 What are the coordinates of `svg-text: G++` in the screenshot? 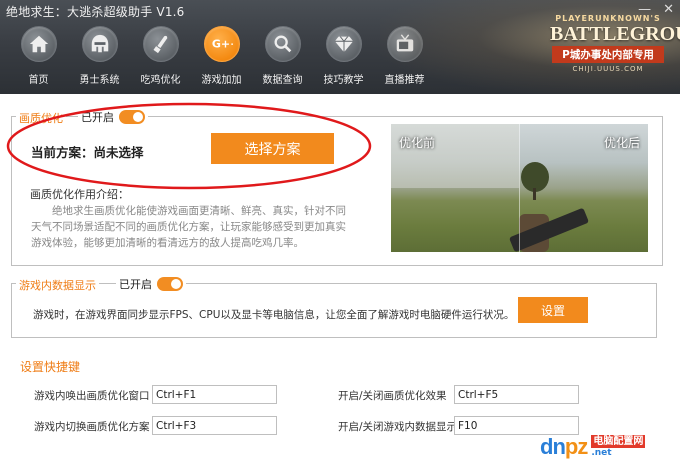 It's located at (221, 44).